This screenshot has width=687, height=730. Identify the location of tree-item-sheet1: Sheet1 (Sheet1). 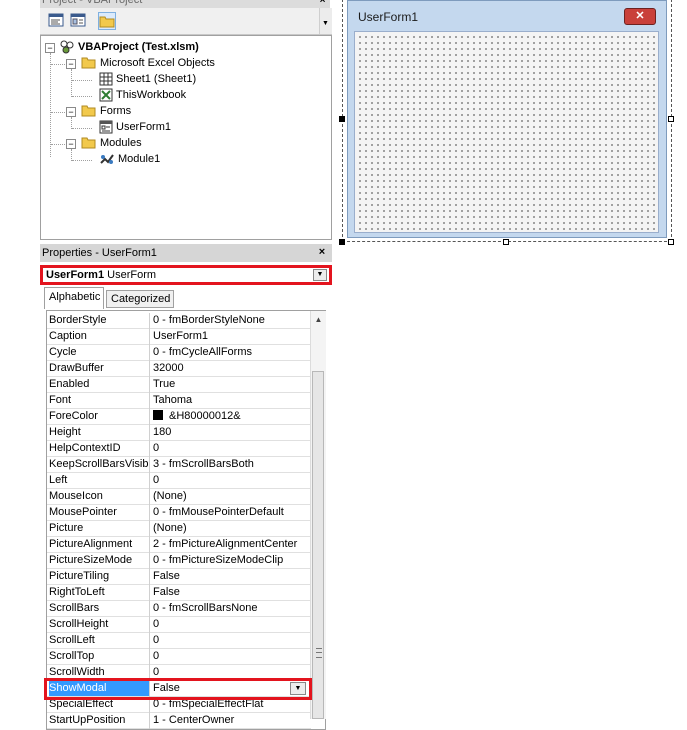
(147, 79).